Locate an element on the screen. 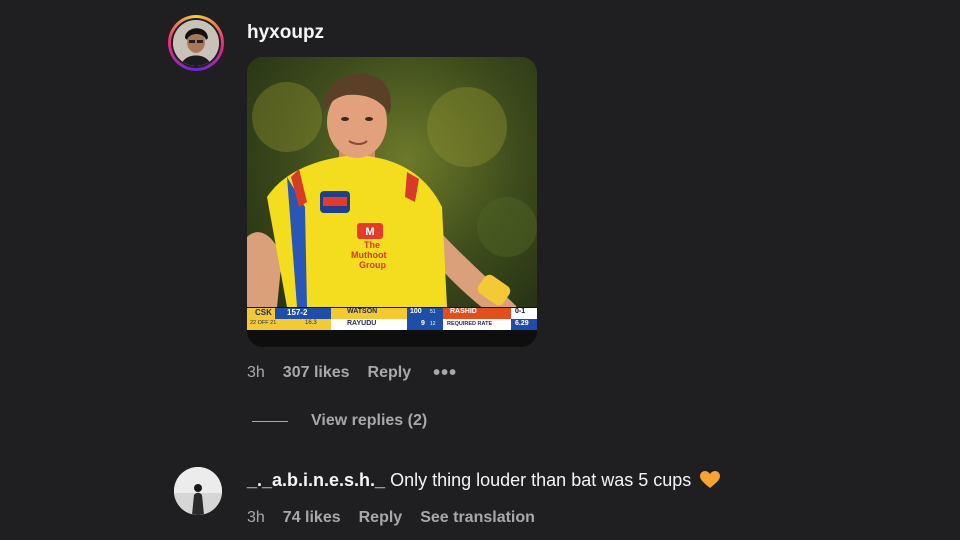 The image size is (960, 540). scoreboard-batter2-balls: 12 is located at coordinates (433, 324).